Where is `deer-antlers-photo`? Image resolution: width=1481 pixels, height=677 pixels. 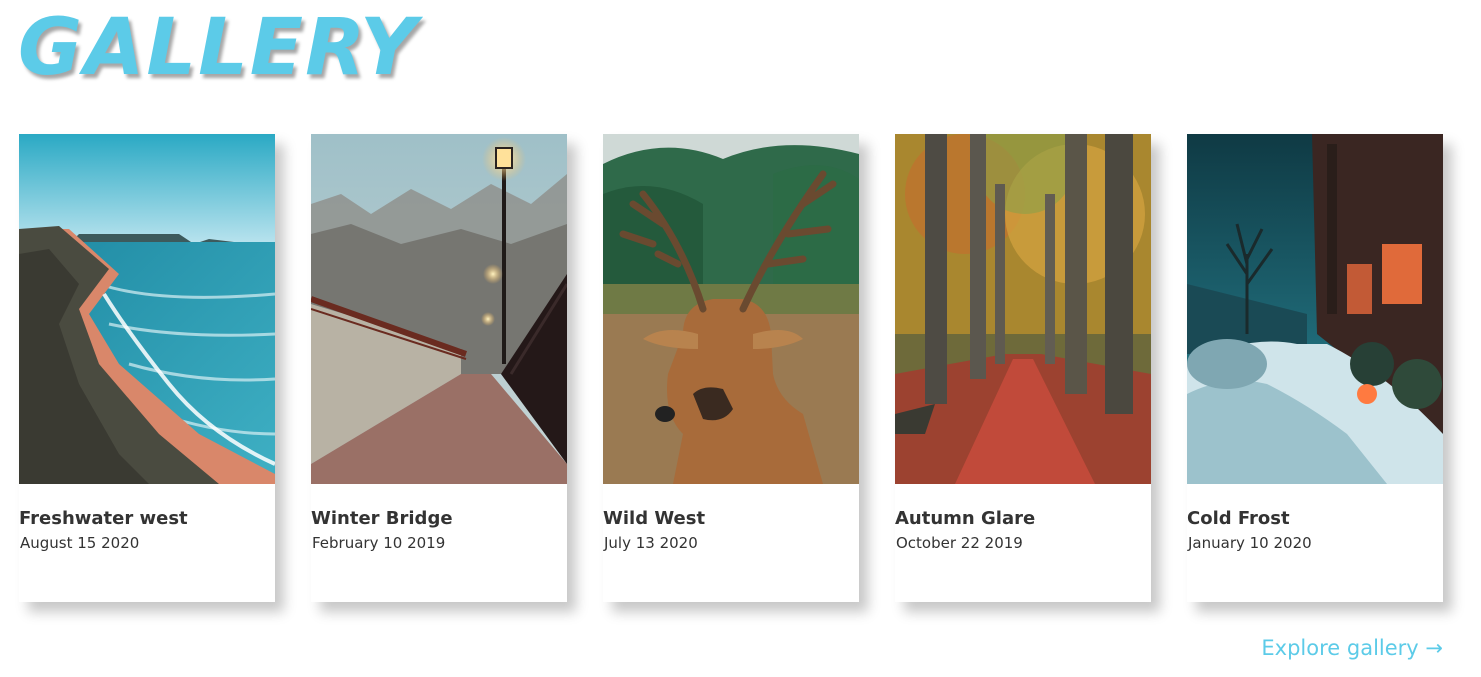 deer-antlers-photo is located at coordinates (731, 309).